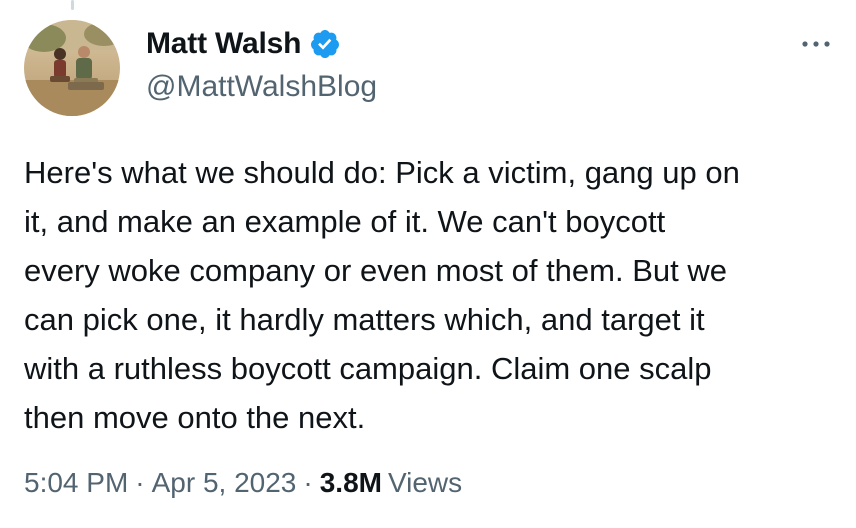  Describe the element at coordinates (72, 5) in the screenshot. I see `thread-connector-line` at that location.